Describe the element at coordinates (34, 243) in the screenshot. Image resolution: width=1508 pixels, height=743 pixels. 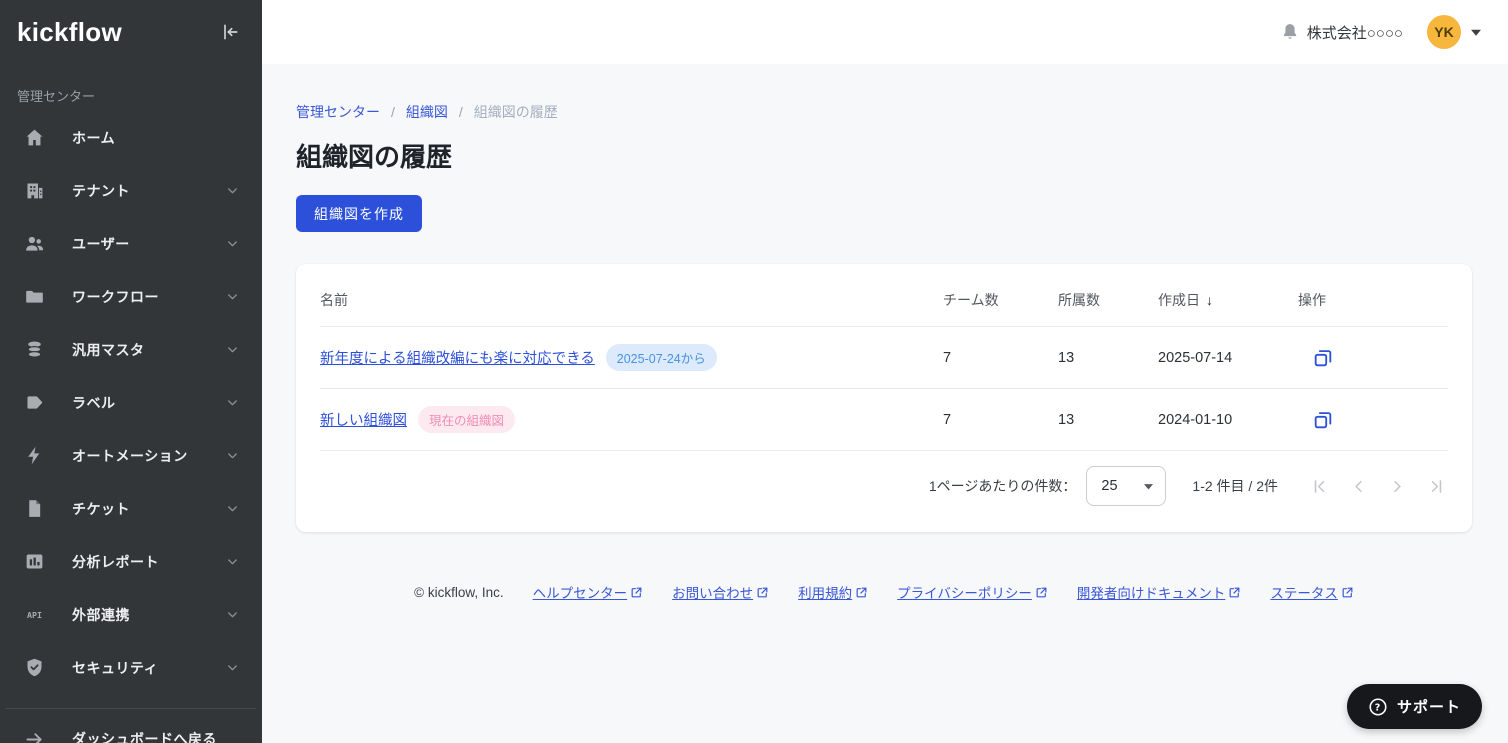
I see `users-icon` at that location.